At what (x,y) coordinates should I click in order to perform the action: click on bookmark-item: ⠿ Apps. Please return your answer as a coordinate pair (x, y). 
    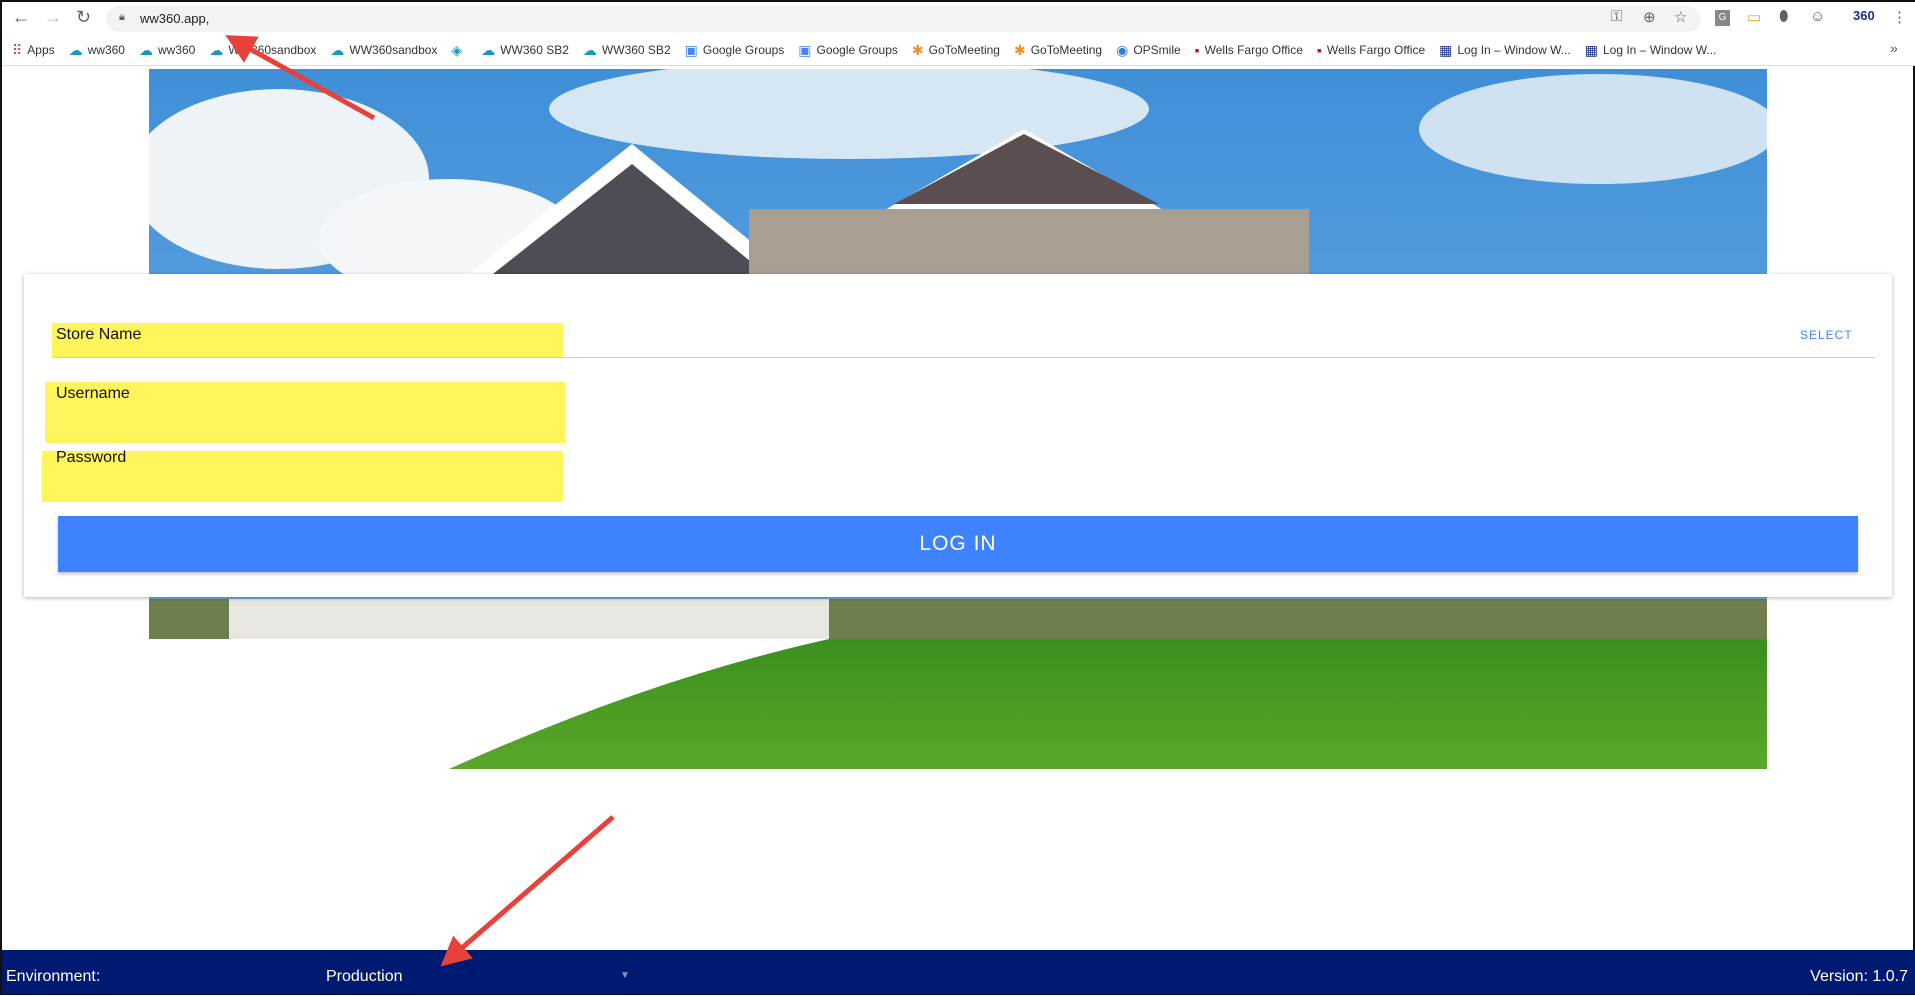
    Looking at the image, I should click on (33, 50).